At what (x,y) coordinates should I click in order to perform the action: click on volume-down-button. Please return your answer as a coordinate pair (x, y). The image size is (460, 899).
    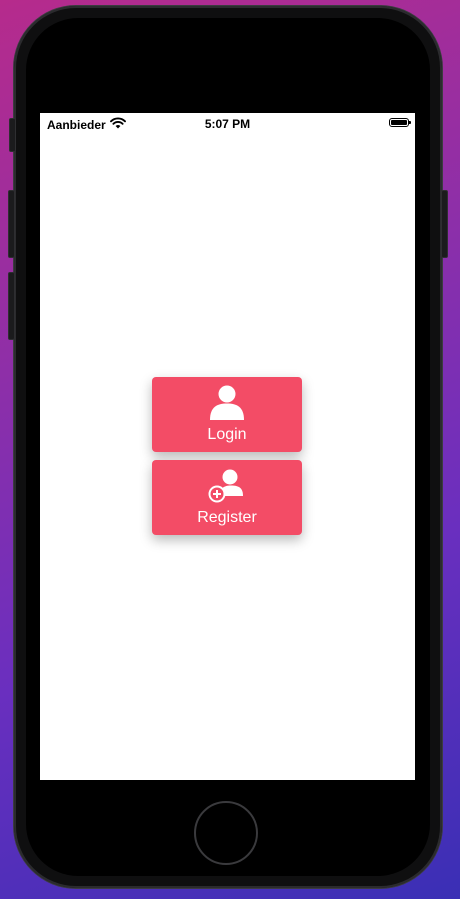
    Looking at the image, I should click on (11, 306).